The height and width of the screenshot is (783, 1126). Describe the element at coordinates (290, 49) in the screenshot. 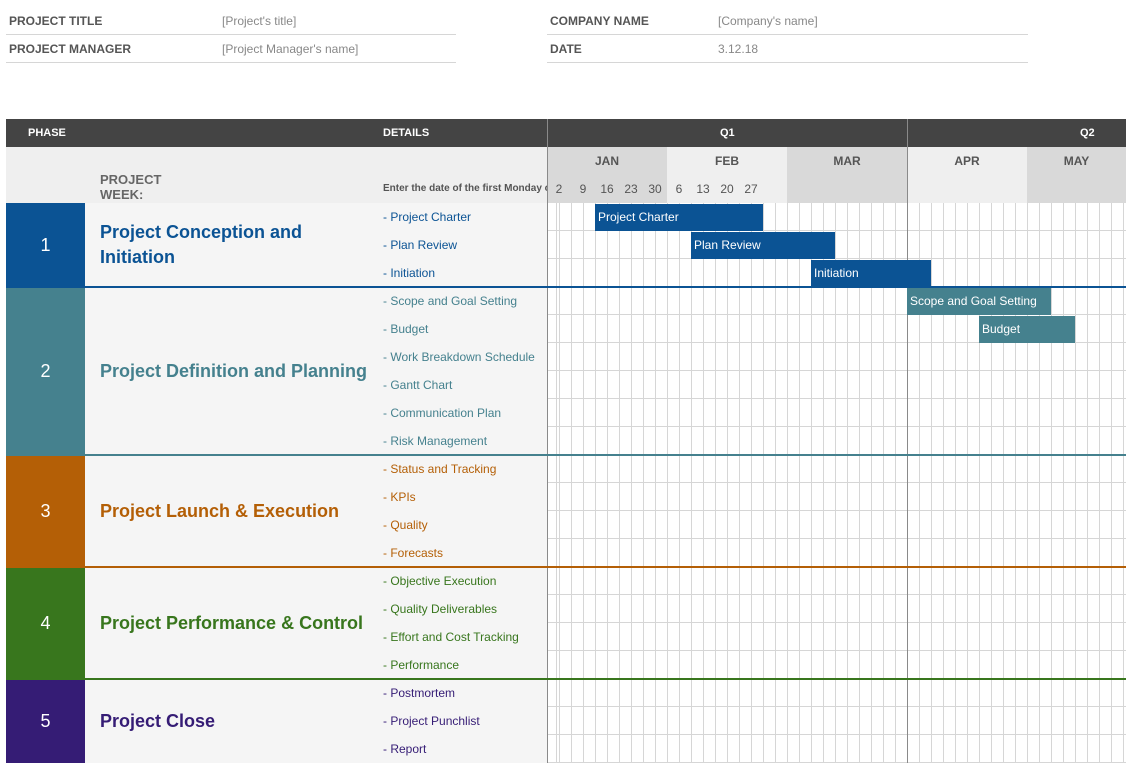

I see `project-manager-field: [Project Manager's name]` at that location.